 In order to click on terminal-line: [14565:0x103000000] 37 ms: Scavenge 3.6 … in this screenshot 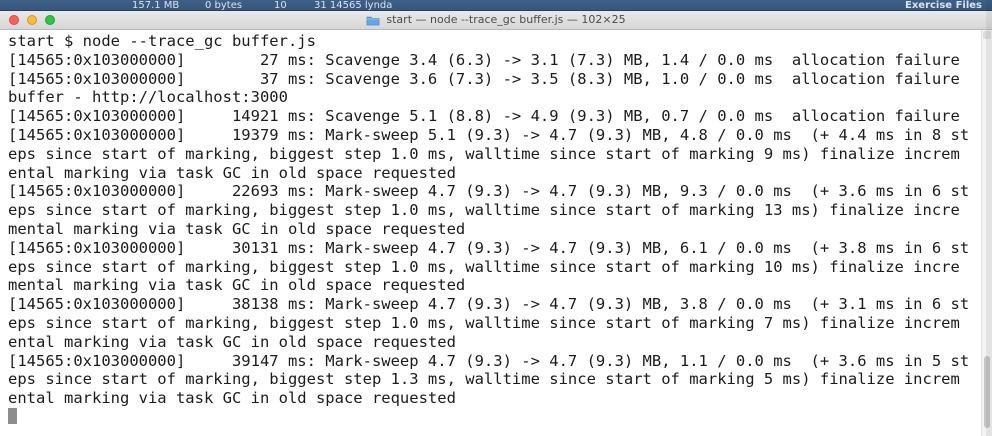, I will do `click(484, 78)`.